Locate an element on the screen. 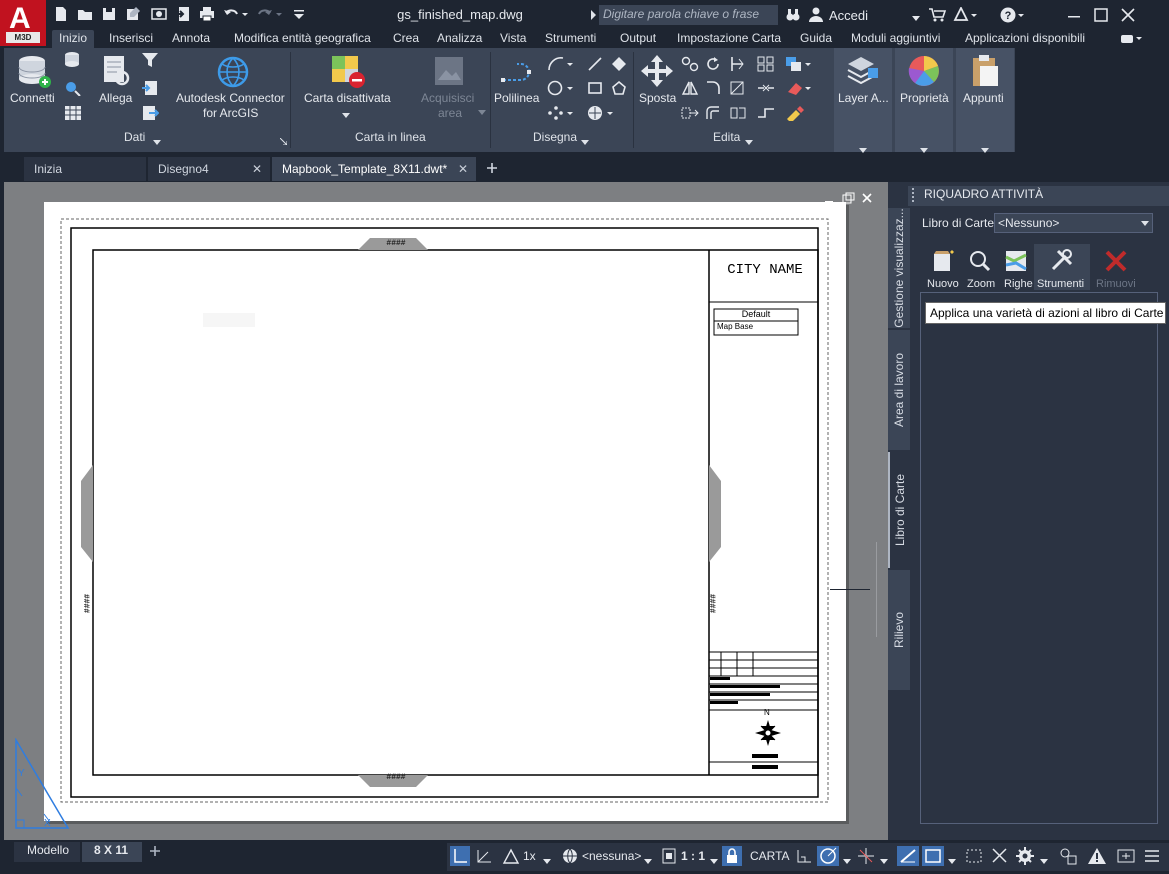 This screenshot has width=1169, height=874. allega-button: Allega is located at coordinates (115, 98).